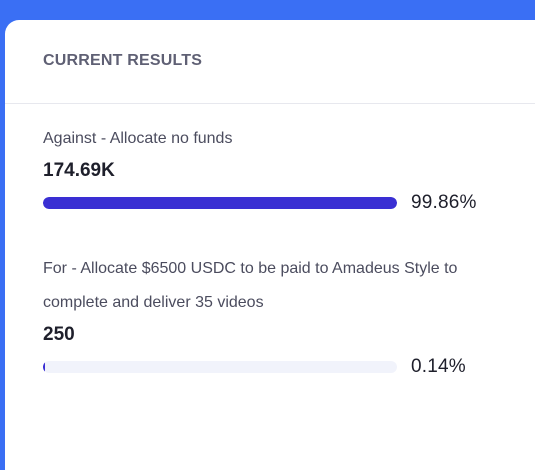 Image resolution: width=535 pixels, height=470 pixels. I want to click on choice-label: Against - Allocate no funds, so click(138, 138).